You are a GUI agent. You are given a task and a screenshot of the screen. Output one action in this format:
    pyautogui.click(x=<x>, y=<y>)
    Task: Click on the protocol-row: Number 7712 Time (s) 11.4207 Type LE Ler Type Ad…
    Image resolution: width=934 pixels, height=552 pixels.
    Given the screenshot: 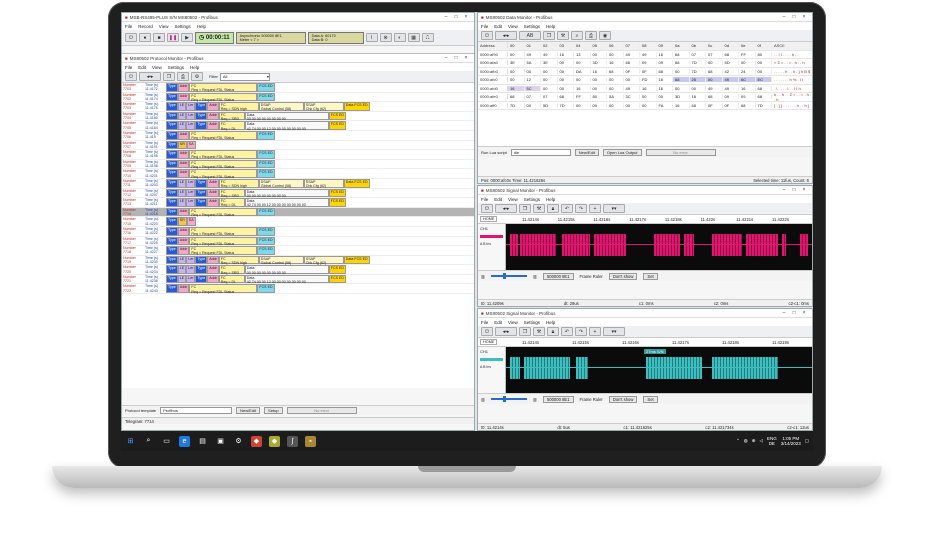 What is the action you would take?
    pyautogui.click(x=298, y=195)
    